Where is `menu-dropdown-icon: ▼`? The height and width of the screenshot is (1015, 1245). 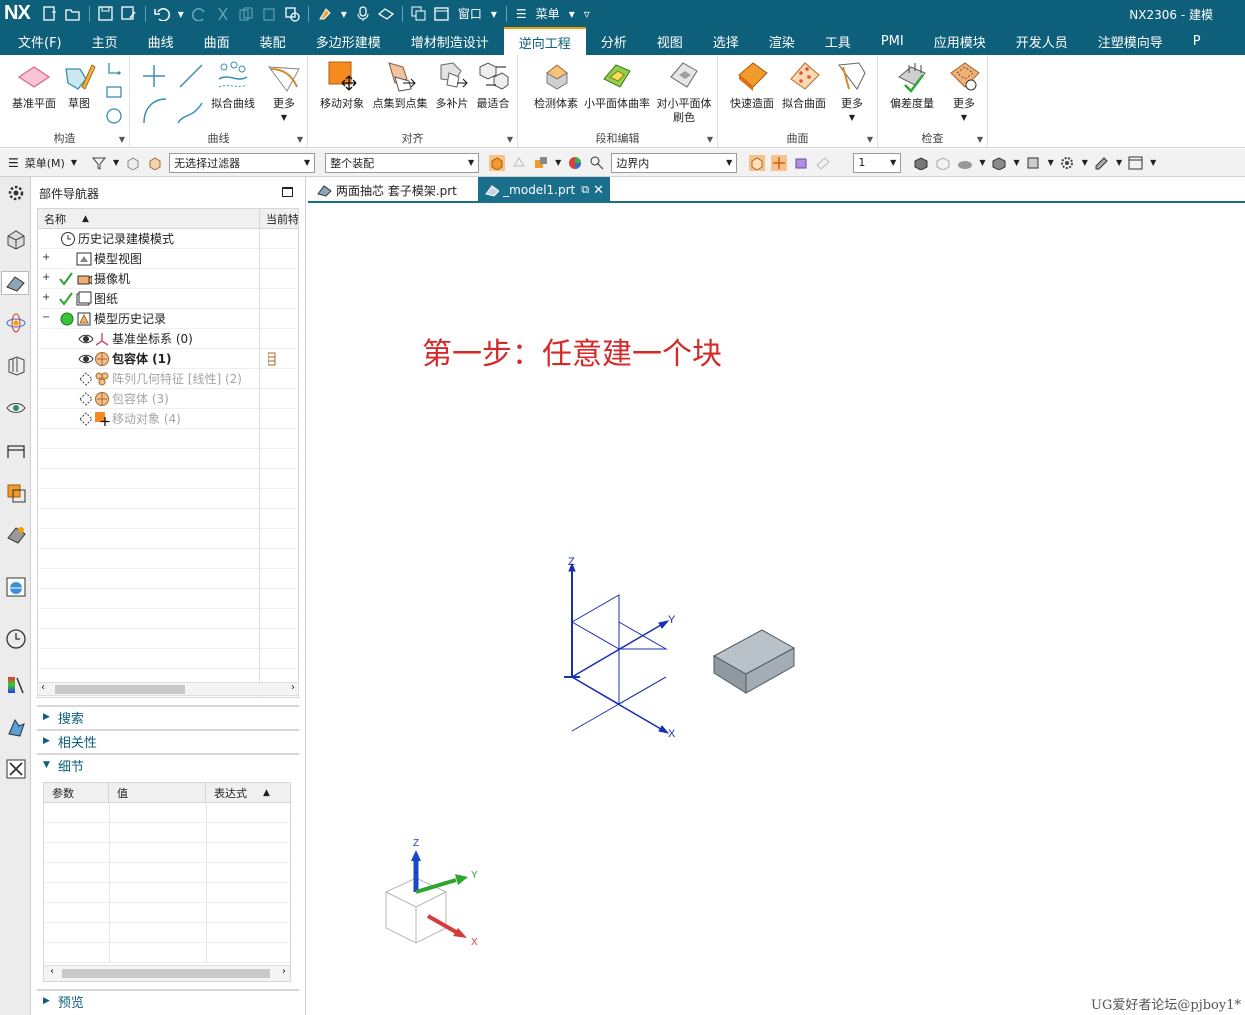
menu-dropdown-icon: ▼ is located at coordinates (74, 162).